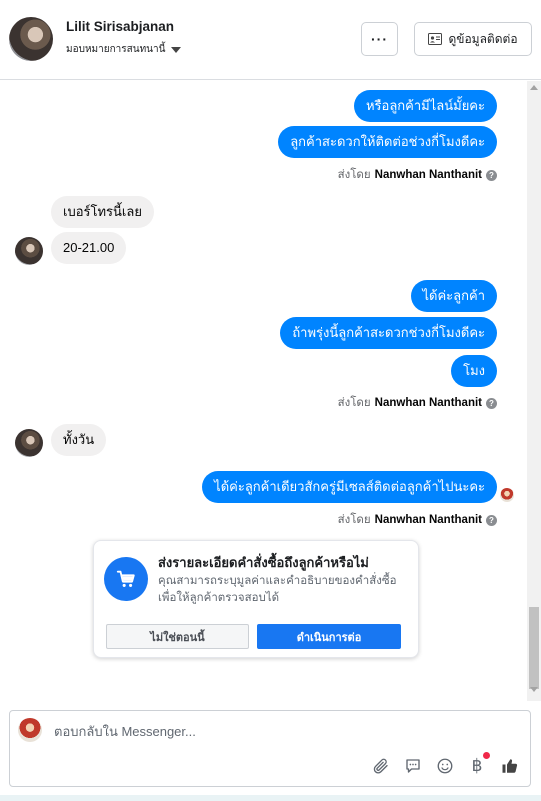 Image resolution: width=541 pixels, height=801 pixels. I want to click on more-options-button: ···, so click(379, 39).